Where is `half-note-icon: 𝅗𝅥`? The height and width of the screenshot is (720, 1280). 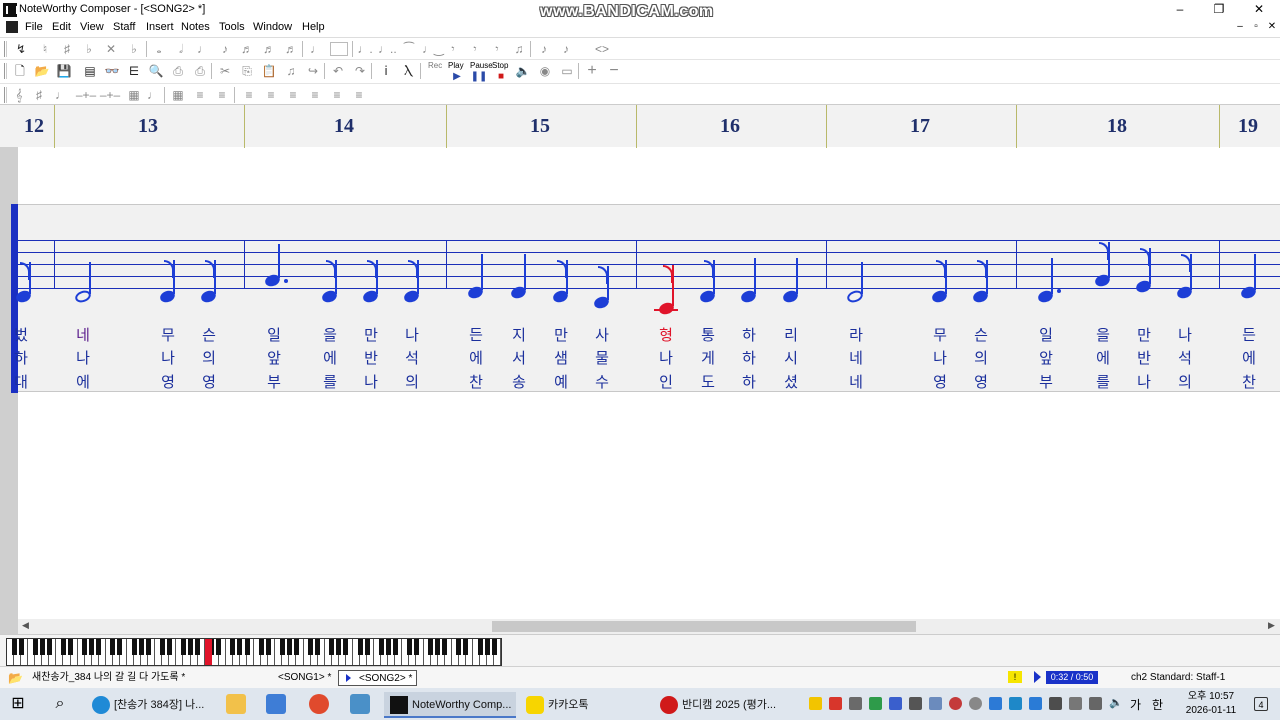 half-note-icon: 𝅗𝅥 is located at coordinates (181, 49).